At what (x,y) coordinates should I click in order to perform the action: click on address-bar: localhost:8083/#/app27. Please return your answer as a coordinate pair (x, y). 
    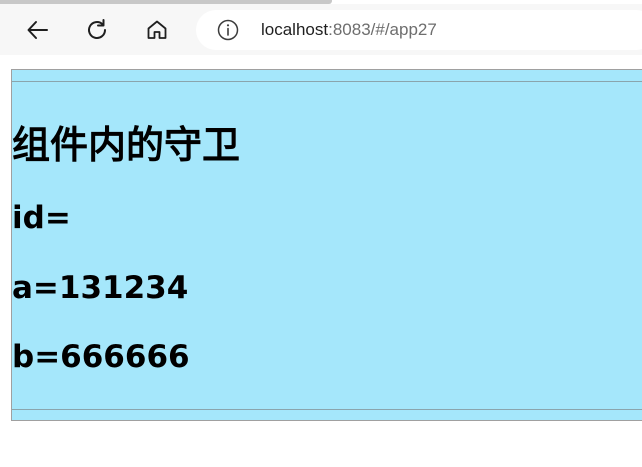
    Looking at the image, I should click on (419, 30).